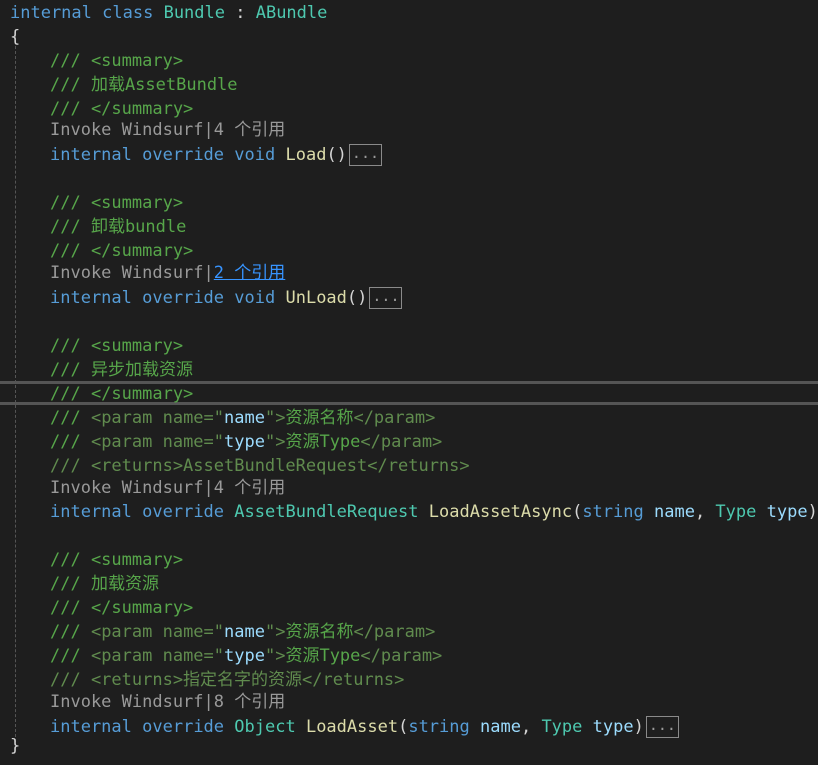  What do you see at coordinates (15, 389) in the screenshot?
I see `indent-guide` at bounding box center [15, 389].